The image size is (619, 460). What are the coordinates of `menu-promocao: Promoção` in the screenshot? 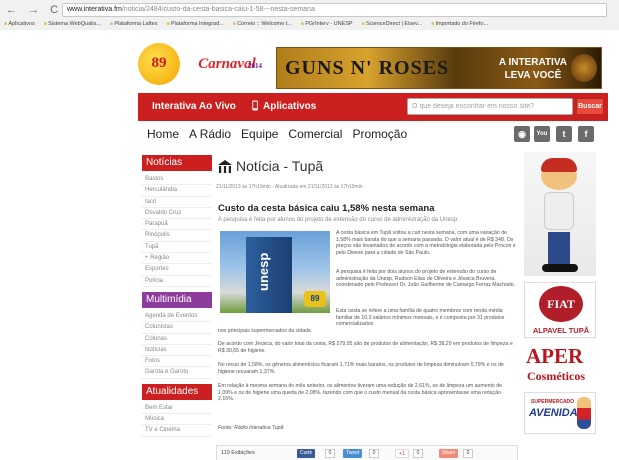 It's located at (379, 134).